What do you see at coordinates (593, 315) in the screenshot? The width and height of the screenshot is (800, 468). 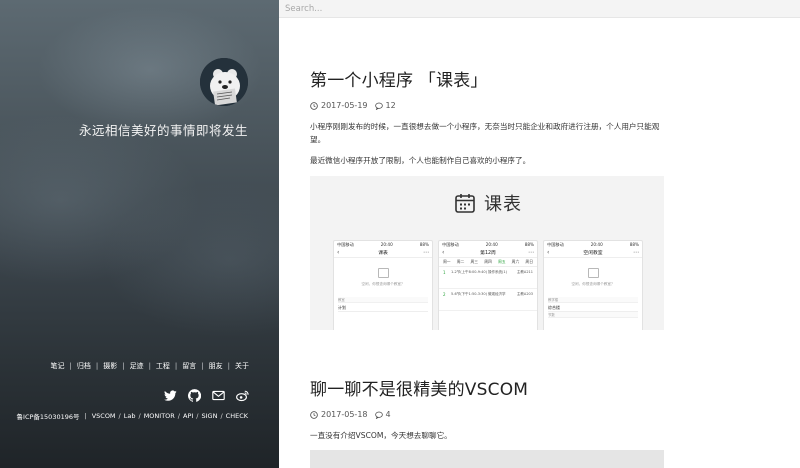 I see `field-label: 节数` at bounding box center [593, 315].